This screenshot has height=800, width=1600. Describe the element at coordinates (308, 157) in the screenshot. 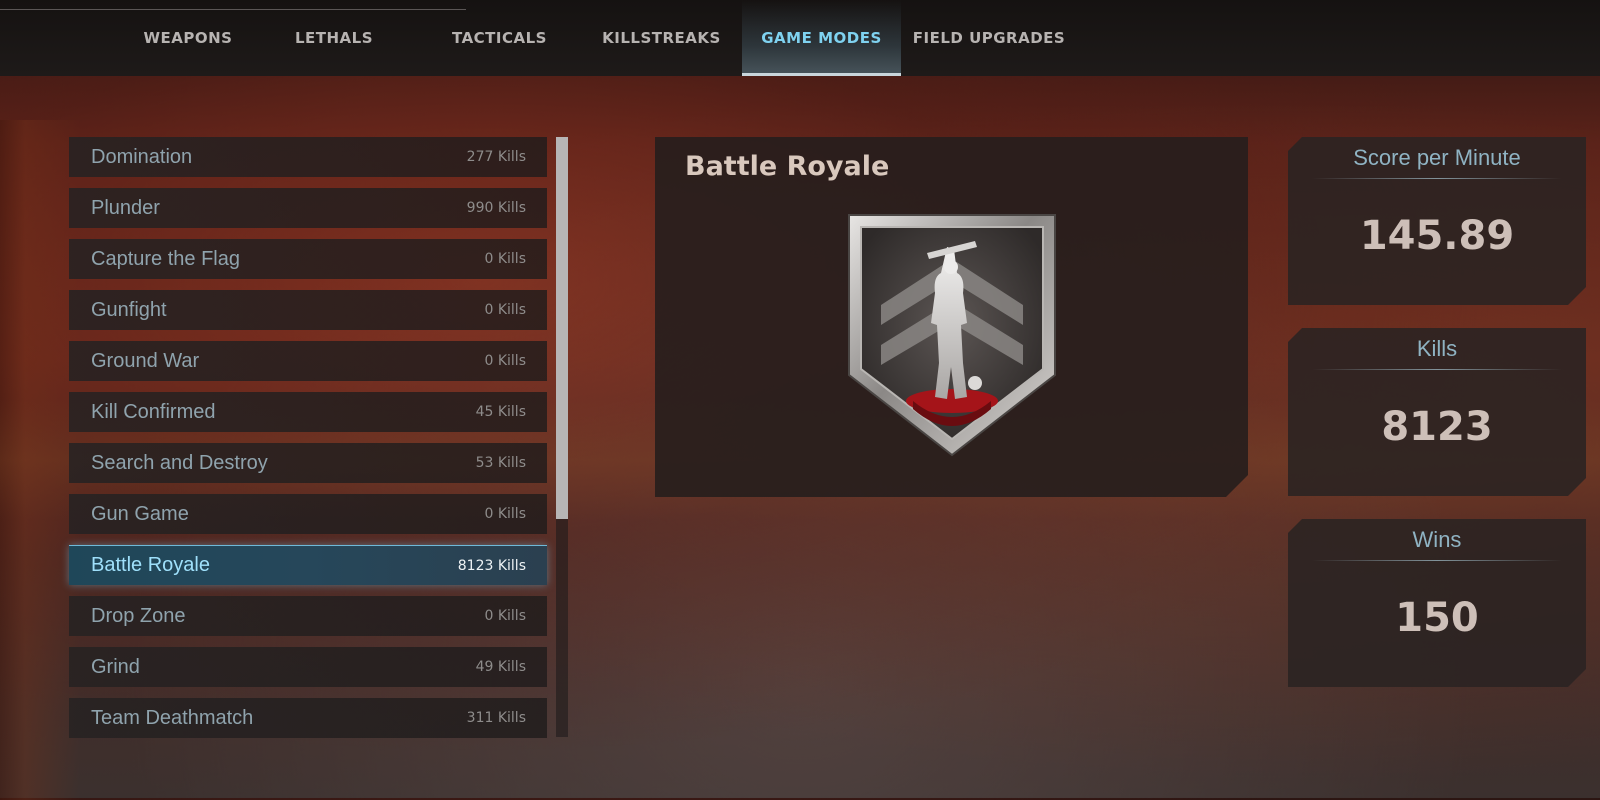

I see `list-item-domination: Domination 277 Kills` at that location.